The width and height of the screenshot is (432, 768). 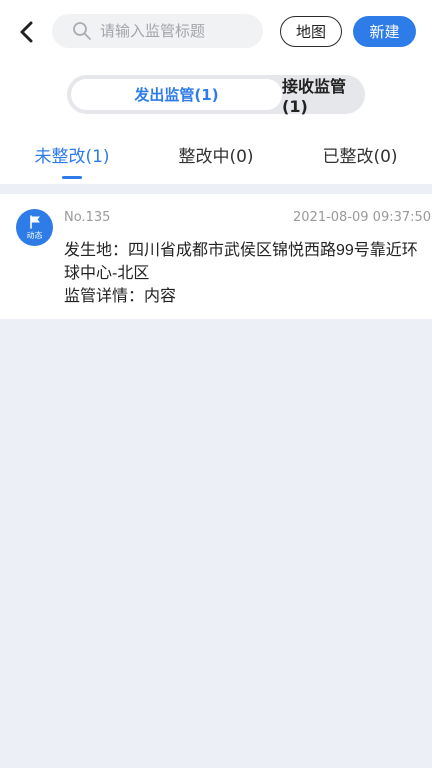 I want to click on tab-rectified: 已整改(0), so click(x=359, y=154).